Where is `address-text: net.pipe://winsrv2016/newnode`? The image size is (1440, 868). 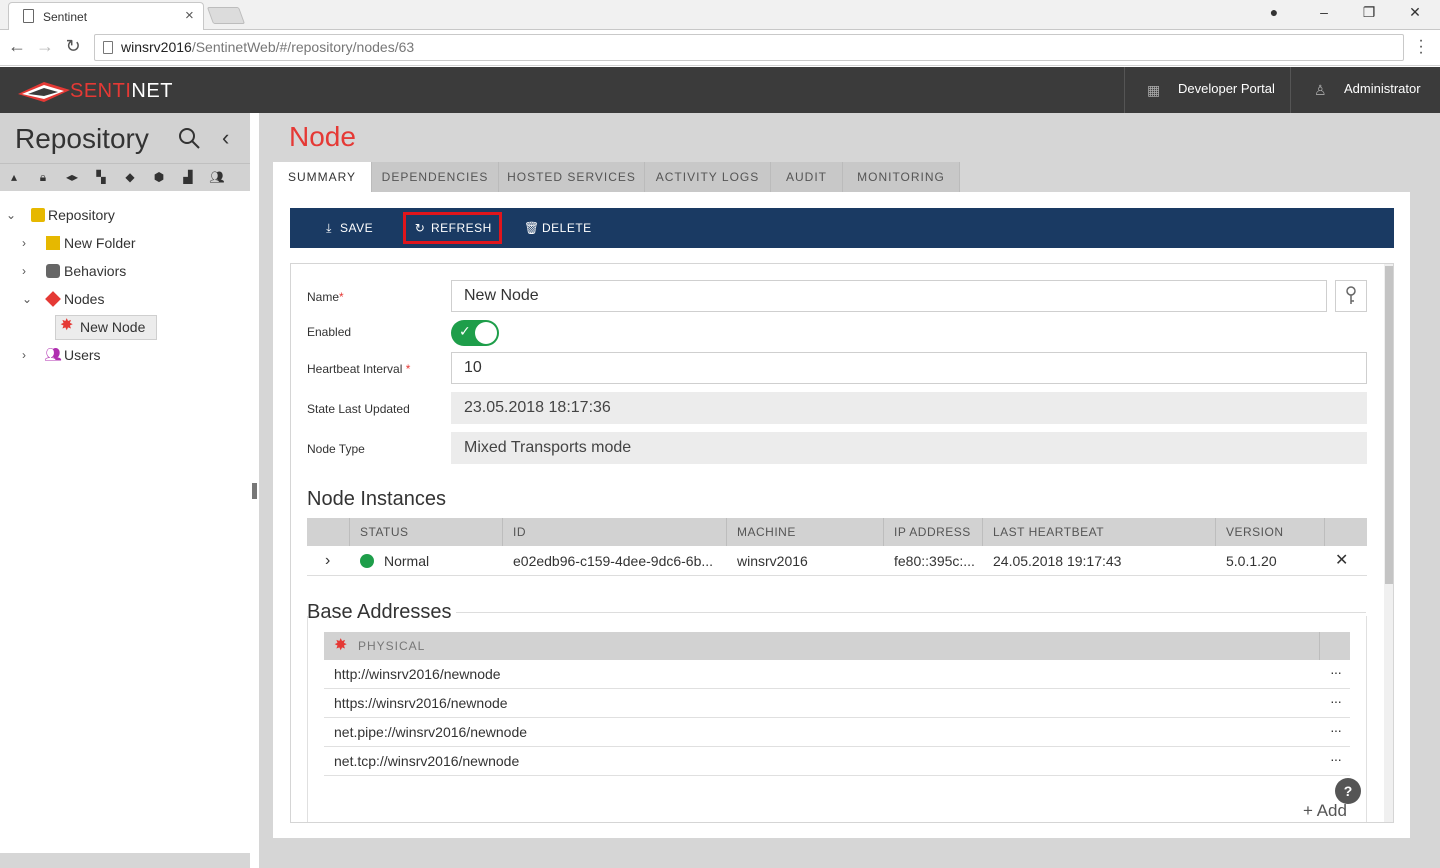 address-text: net.pipe://winsrv2016/newnode is located at coordinates (431, 732).